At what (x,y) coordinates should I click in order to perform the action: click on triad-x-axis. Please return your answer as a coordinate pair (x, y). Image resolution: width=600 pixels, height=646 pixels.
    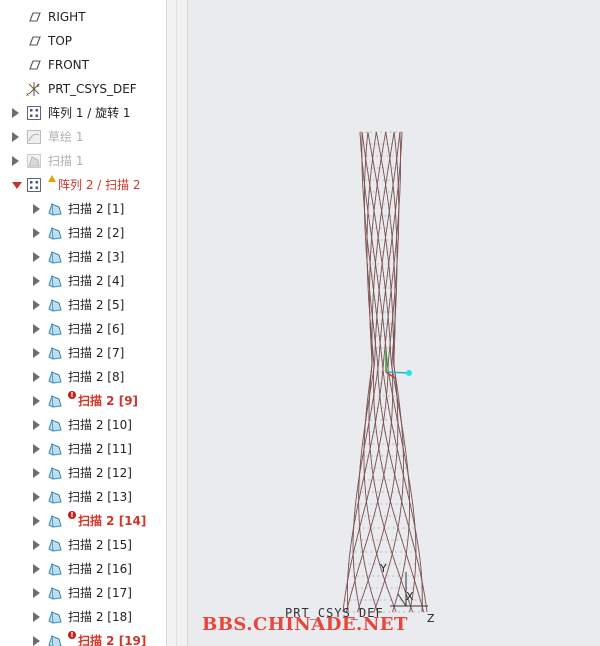
    Looking at the image, I should click on (397, 372).